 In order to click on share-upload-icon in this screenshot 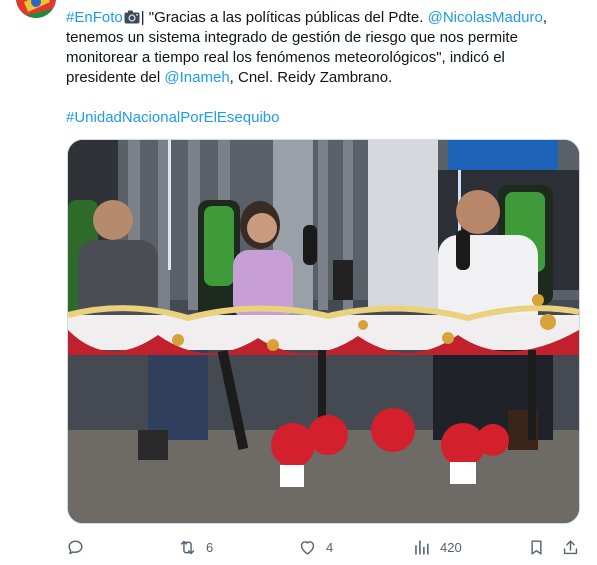, I will do `click(570, 546)`.